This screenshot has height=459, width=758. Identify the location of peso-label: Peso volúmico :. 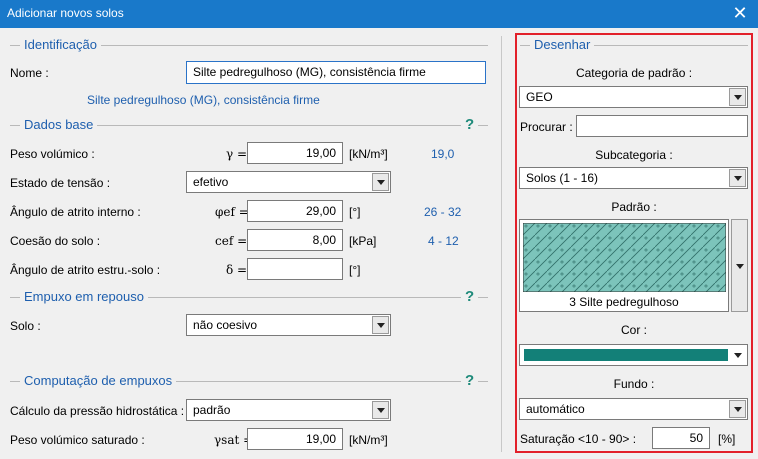
(52, 154).